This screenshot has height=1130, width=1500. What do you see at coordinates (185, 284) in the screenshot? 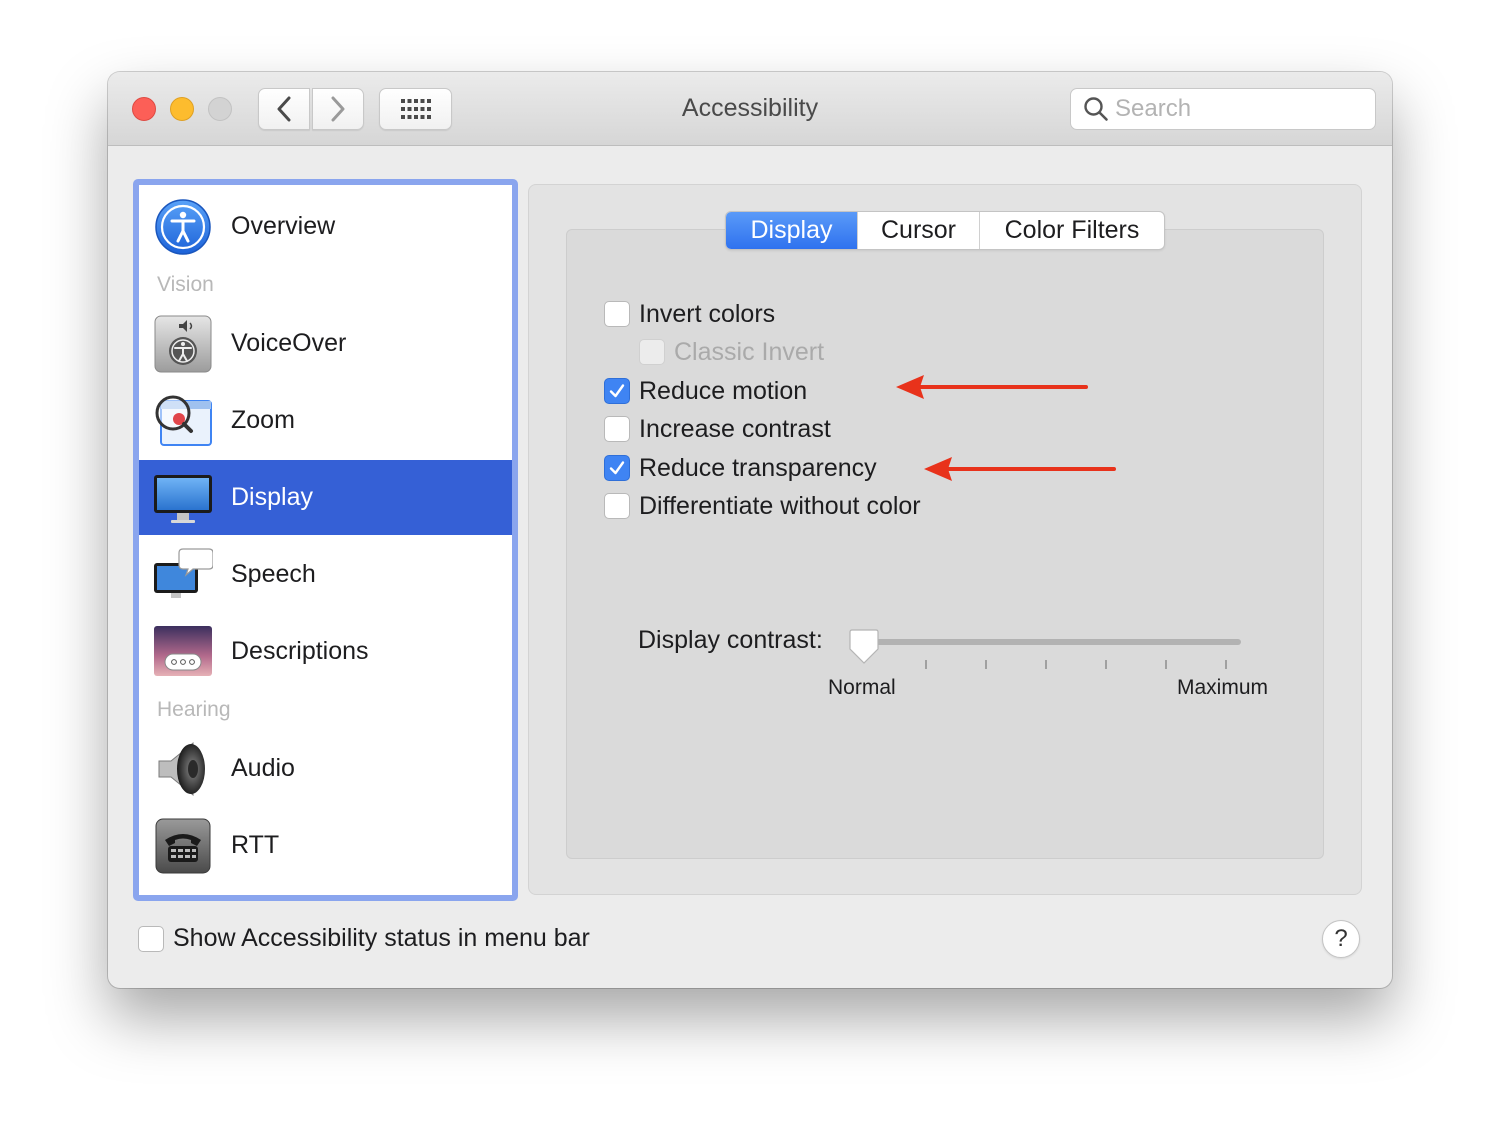
I see `section-header-vision: Vision` at bounding box center [185, 284].